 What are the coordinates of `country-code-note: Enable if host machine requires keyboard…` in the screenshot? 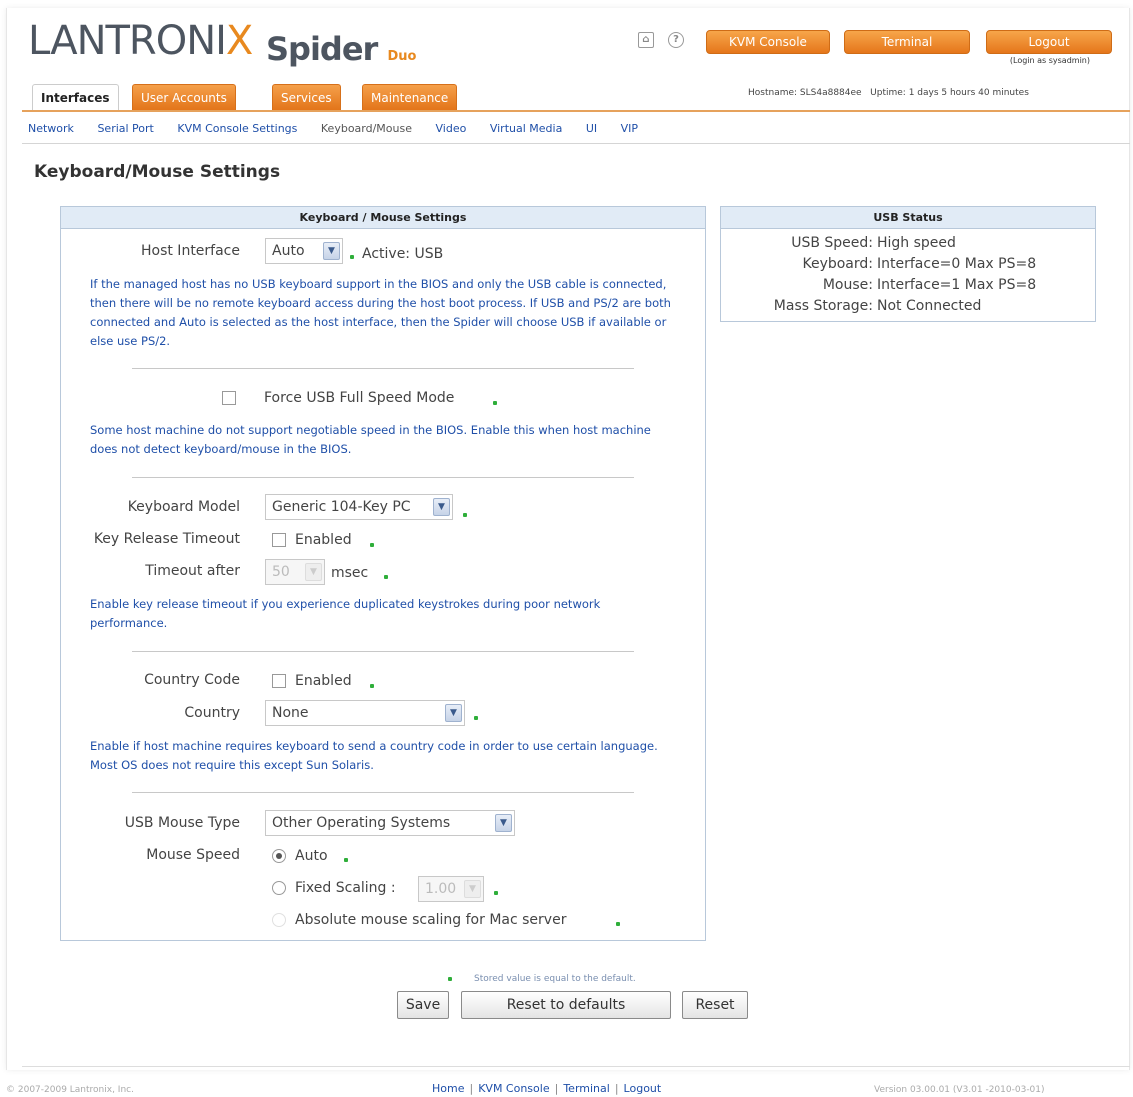 It's located at (374, 755).